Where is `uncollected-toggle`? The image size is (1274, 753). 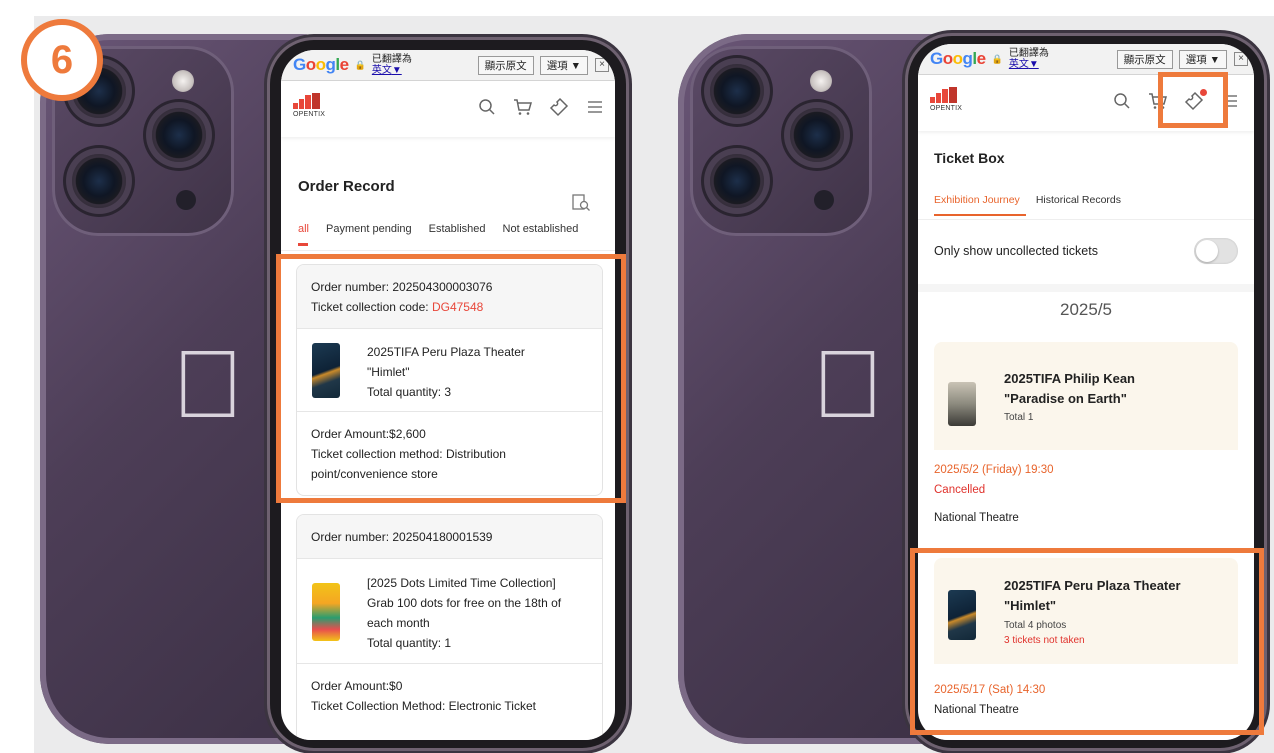 uncollected-toggle is located at coordinates (1216, 251).